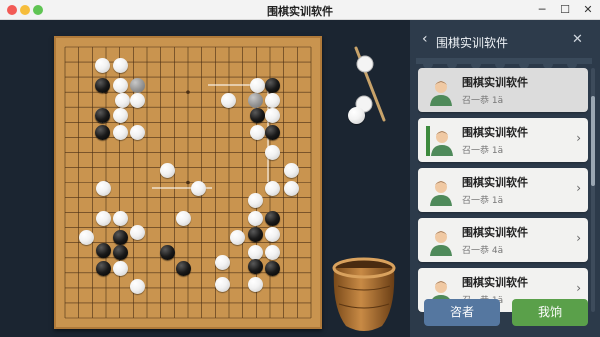  What do you see at coordinates (462, 312) in the screenshot?
I see `left-action-button: 咨者` at bounding box center [462, 312].